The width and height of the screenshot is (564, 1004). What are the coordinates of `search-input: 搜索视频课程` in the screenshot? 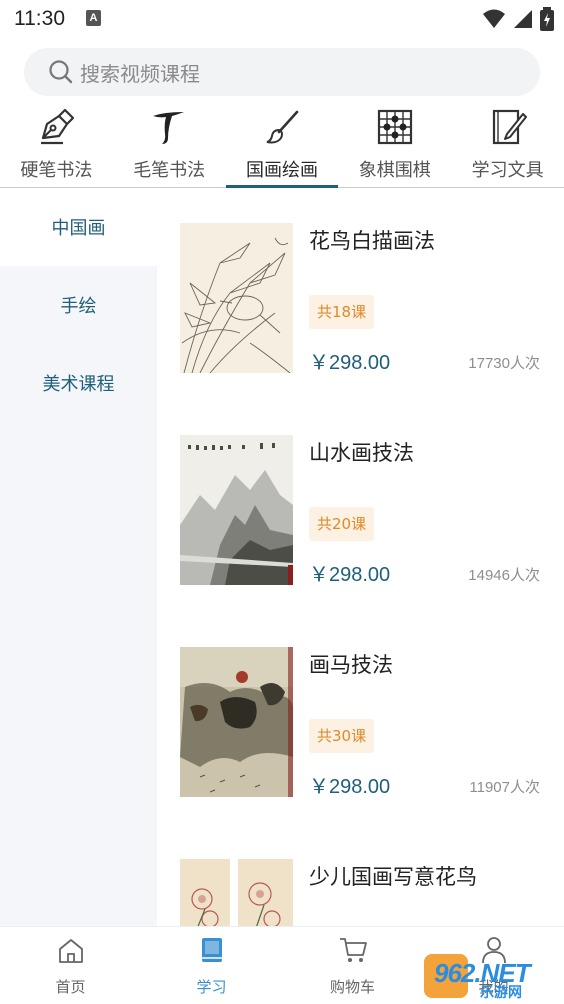 It's located at (140, 72).